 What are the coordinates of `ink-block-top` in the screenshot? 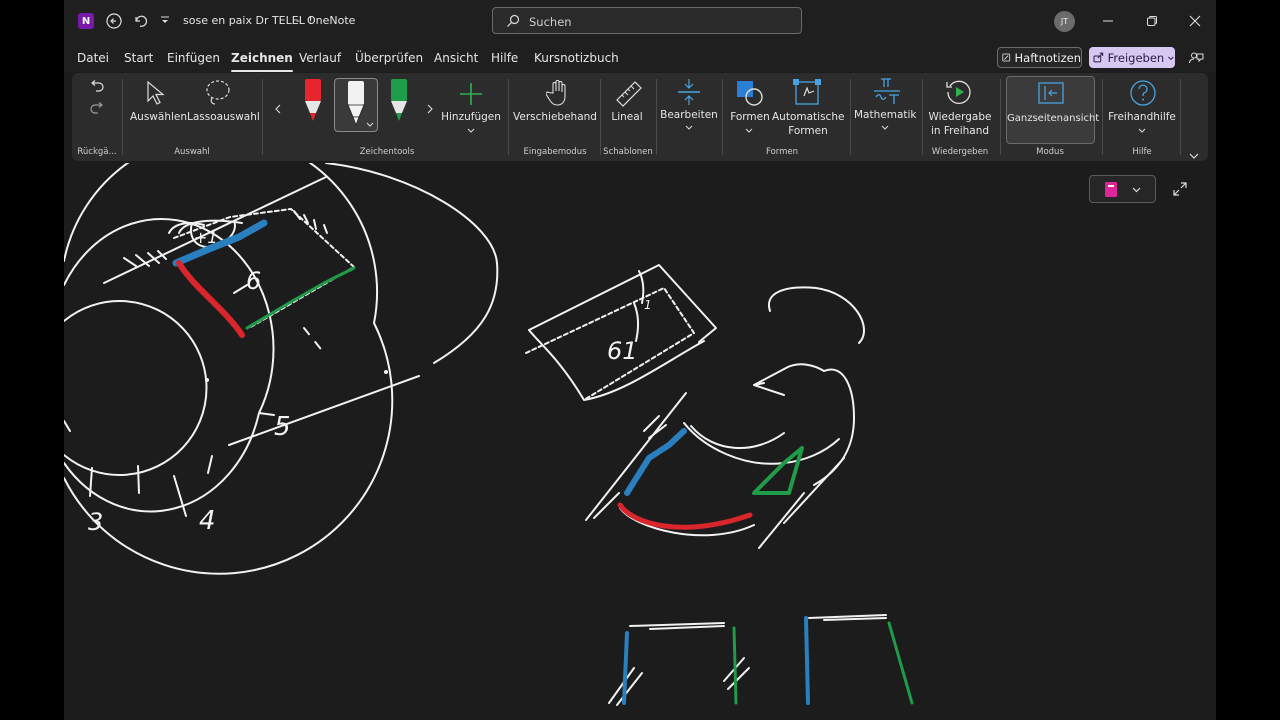 It's located at (622, 303).